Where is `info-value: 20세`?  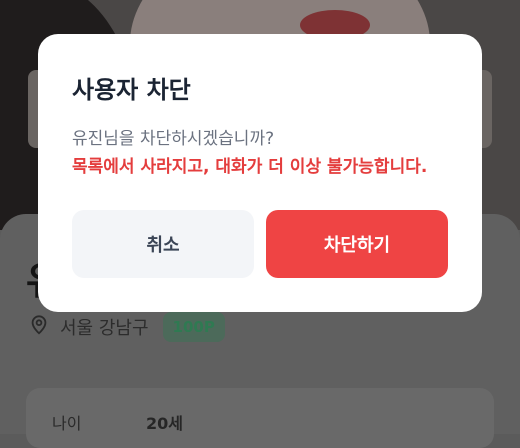 info-value: 20세 is located at coordinates (164, 423).